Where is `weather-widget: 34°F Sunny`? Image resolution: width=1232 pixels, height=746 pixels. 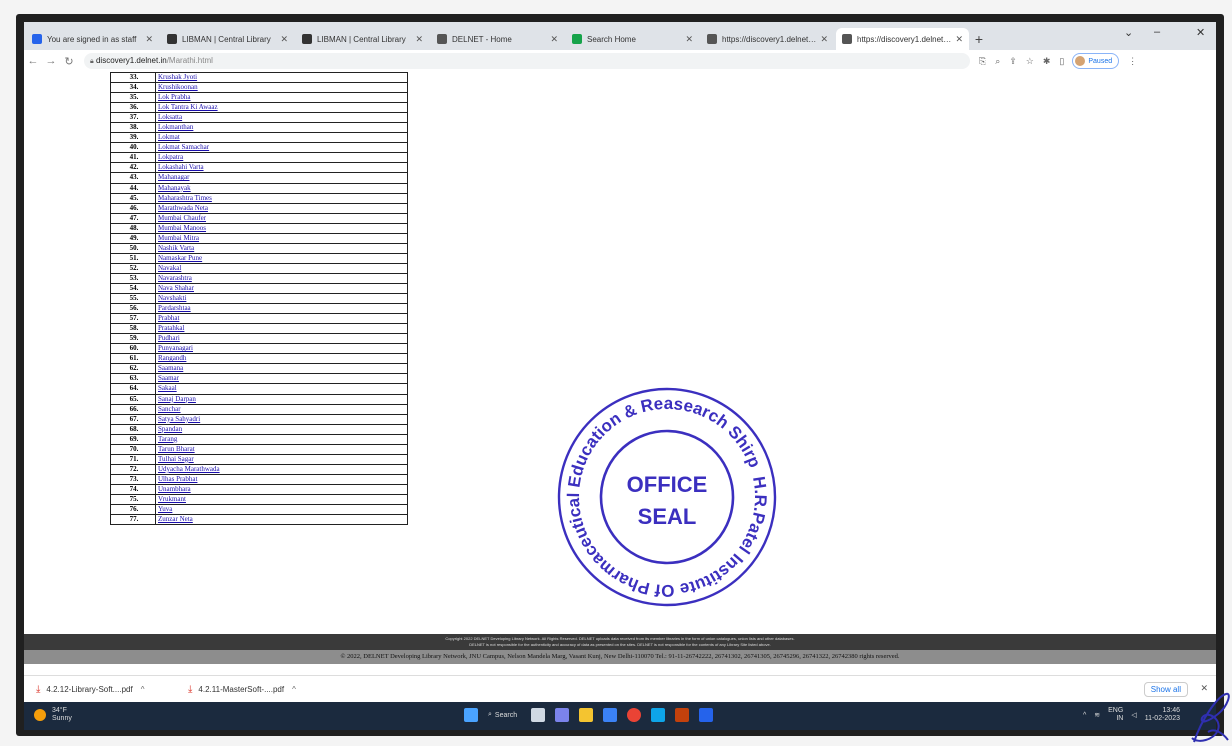 weather-widget: 34°F Sunny is located at coordinates (53, 715).